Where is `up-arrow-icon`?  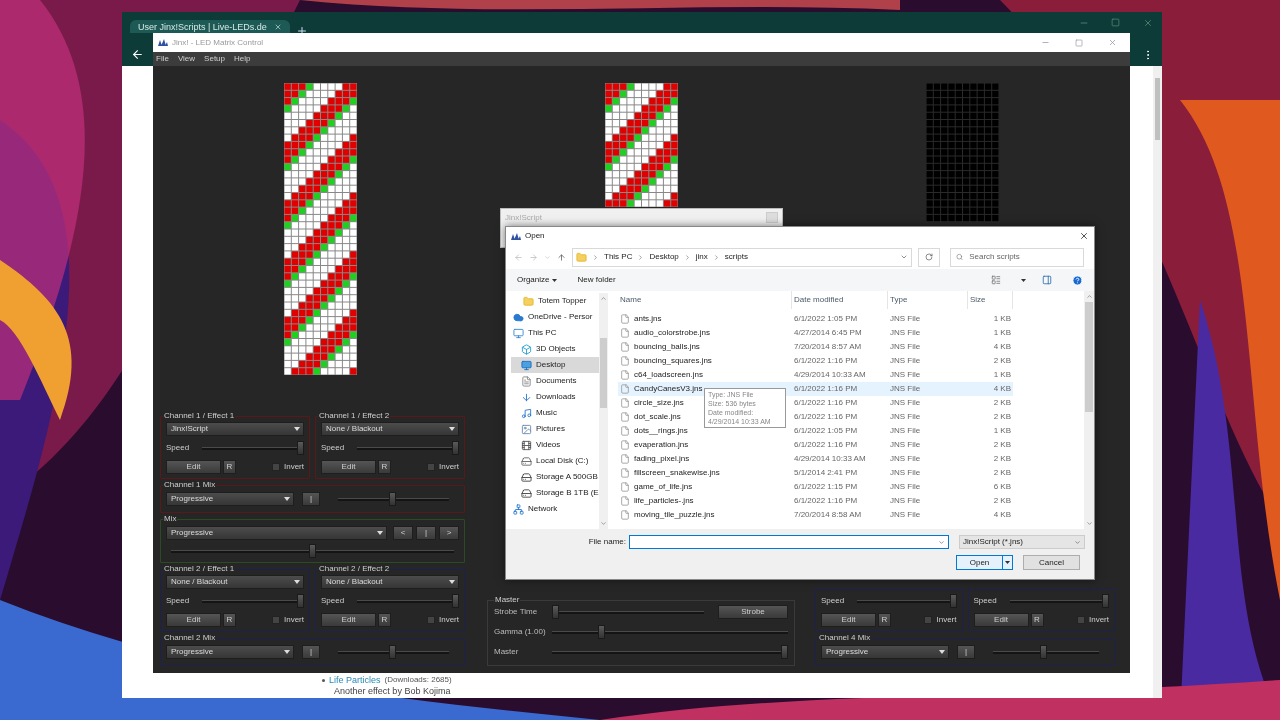
up-arrow-icon is located at coordinates (561, 257).